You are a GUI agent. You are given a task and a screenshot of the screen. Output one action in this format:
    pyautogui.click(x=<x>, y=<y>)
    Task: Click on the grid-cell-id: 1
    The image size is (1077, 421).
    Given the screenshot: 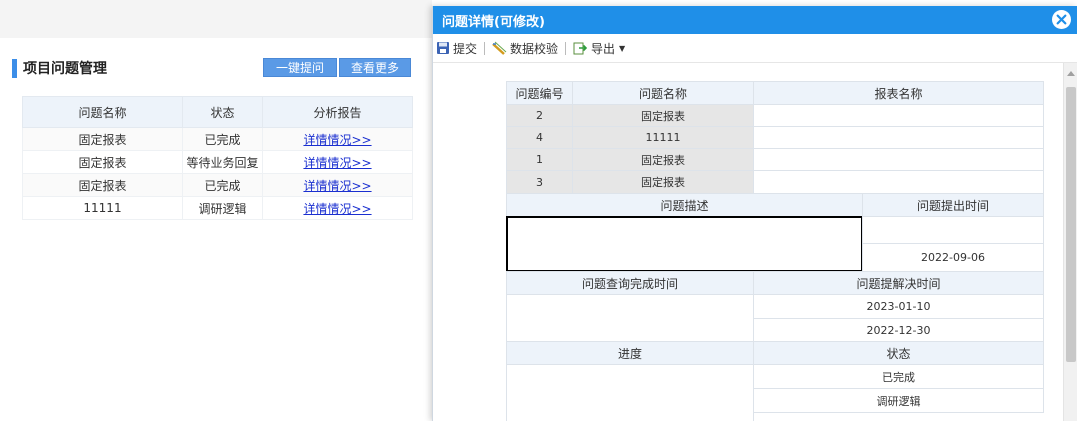 What is the action you would take?
    pyautogui.click(x=539, y=159)
    